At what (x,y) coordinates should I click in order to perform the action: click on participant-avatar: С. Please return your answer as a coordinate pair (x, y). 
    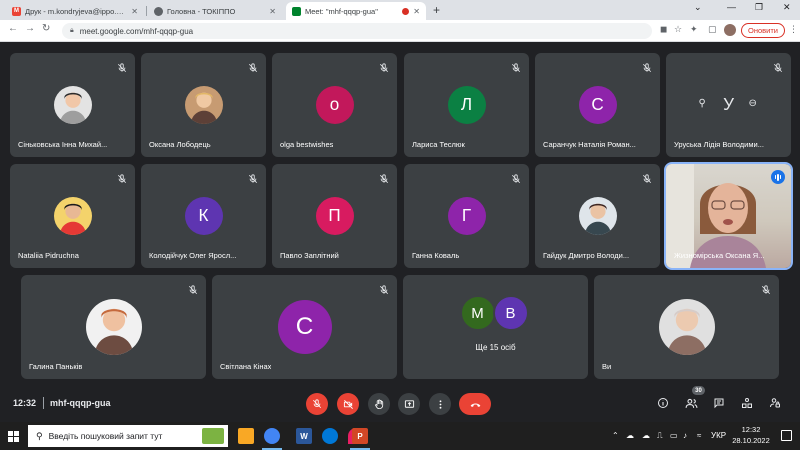
    Looking at the image, I should click on (304, 327).